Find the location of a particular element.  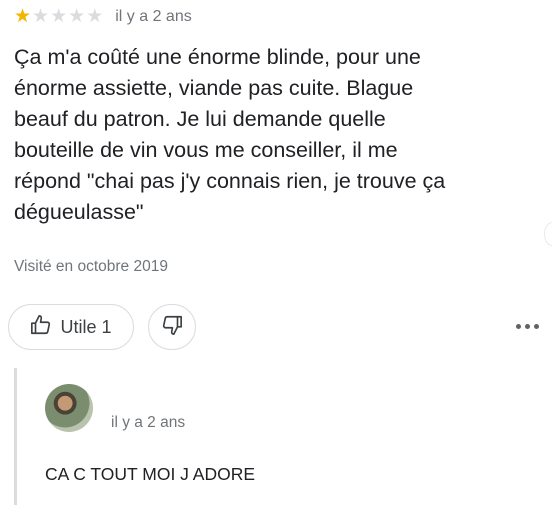

helpful-button: Utile 1 is located at coordinates (71, 327).